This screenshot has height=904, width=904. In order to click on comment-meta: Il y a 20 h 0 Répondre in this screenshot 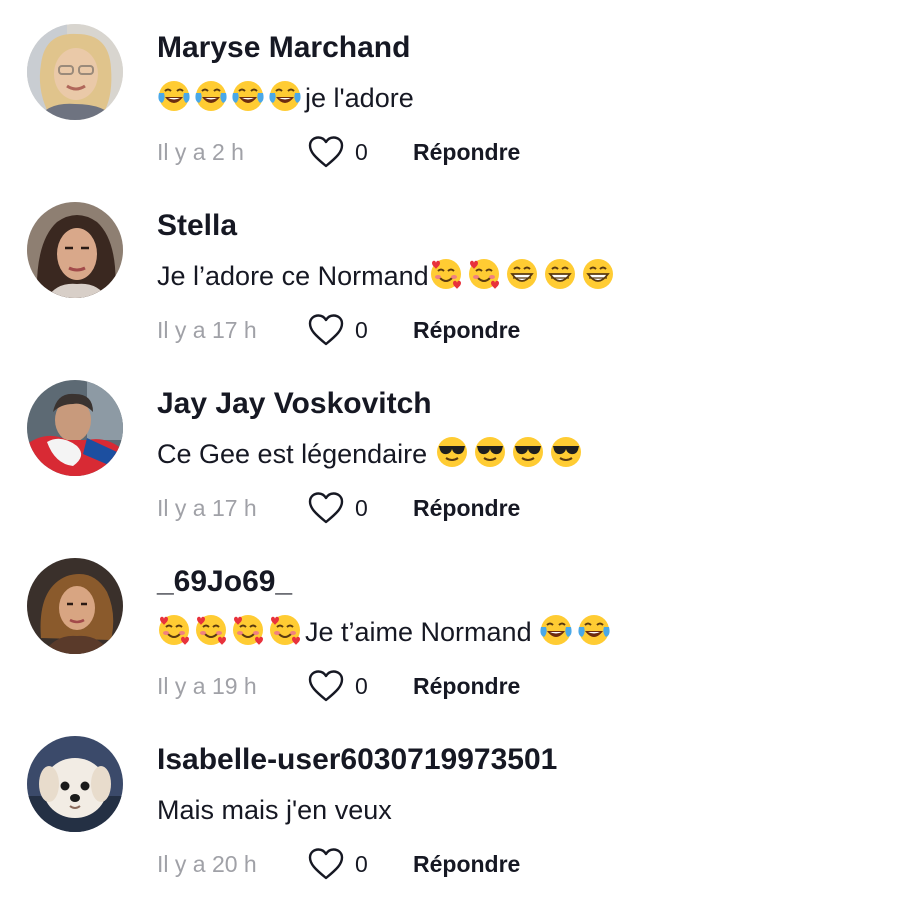, I will do `click(338, 864)`.